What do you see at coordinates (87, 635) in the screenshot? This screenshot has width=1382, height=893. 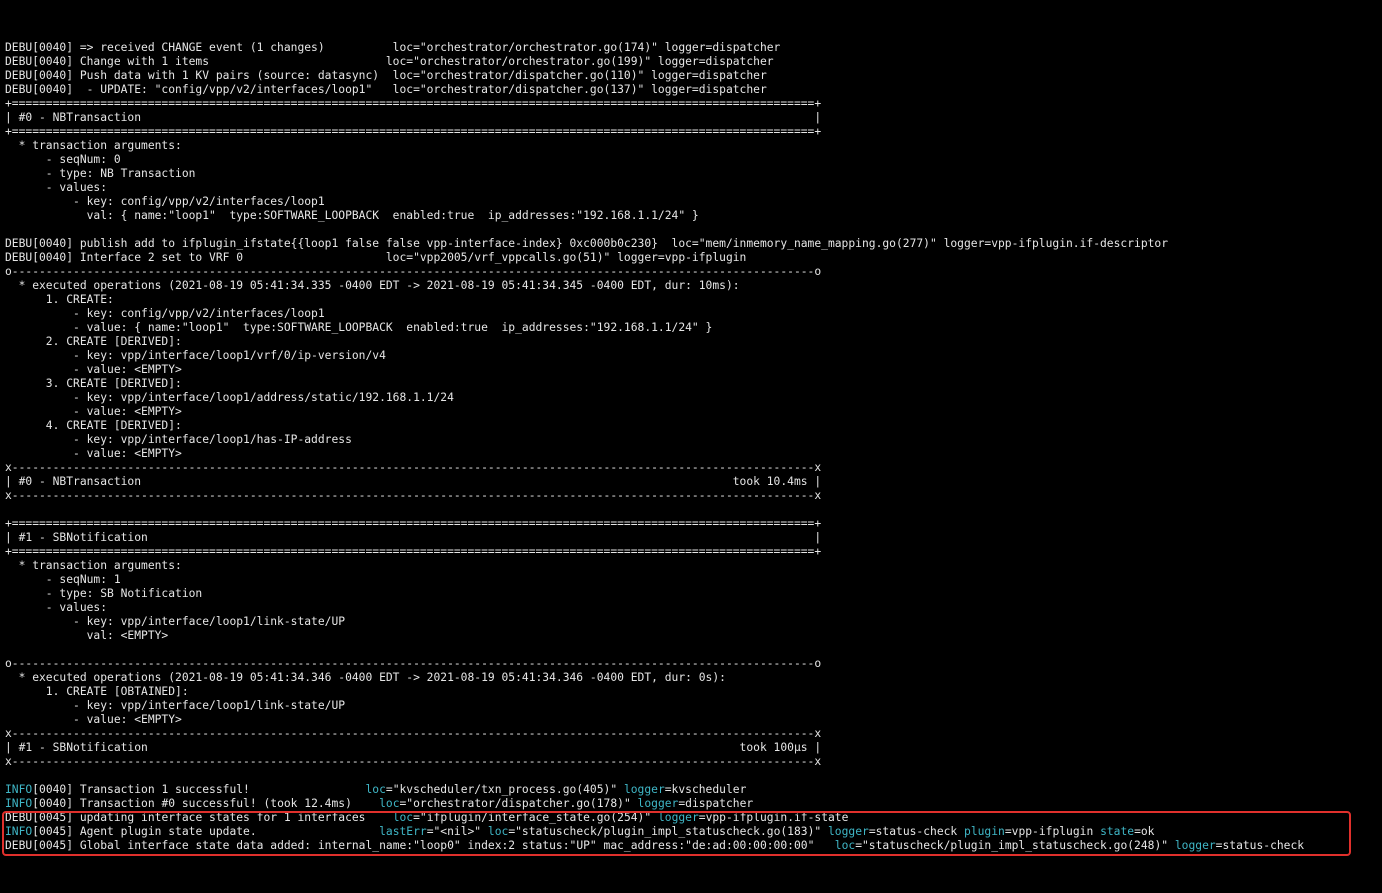 I see `log-line: val: <EMPTY>` at bounding box center [87, 635].